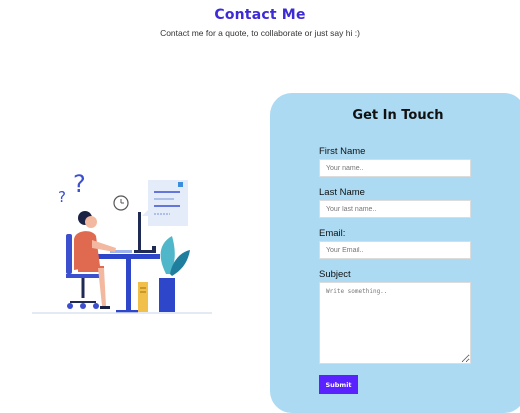 This screenshot has width=520, height=413. I want to click on first-name-input, so click(395, 168).